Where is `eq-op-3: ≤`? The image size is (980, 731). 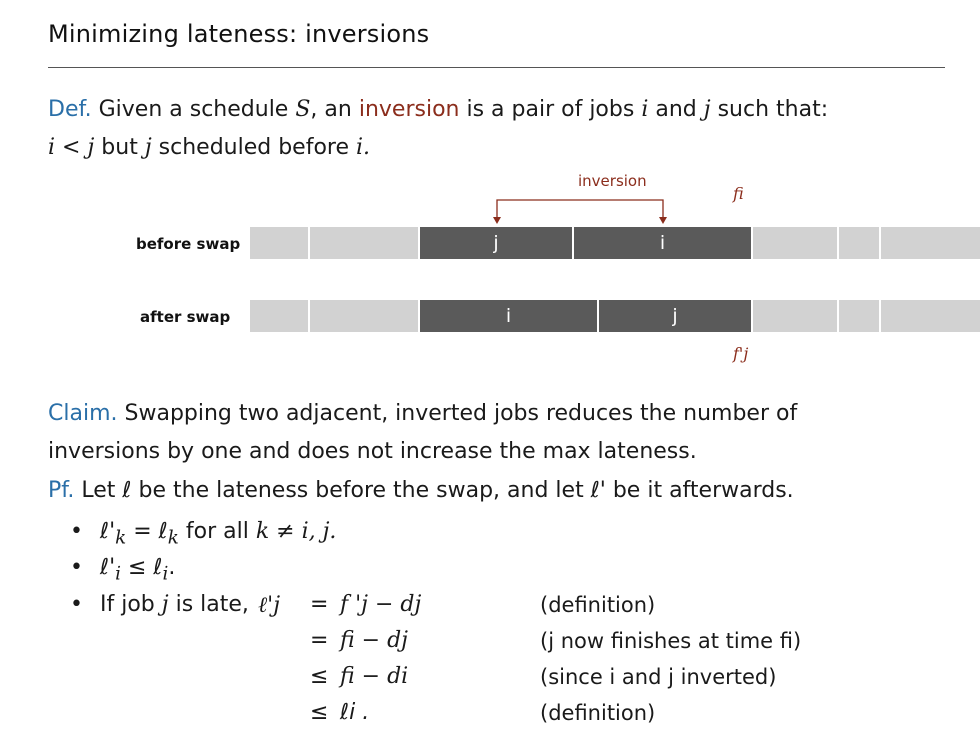 eq-op-3: ≤ is located at coordinates (319, 712).